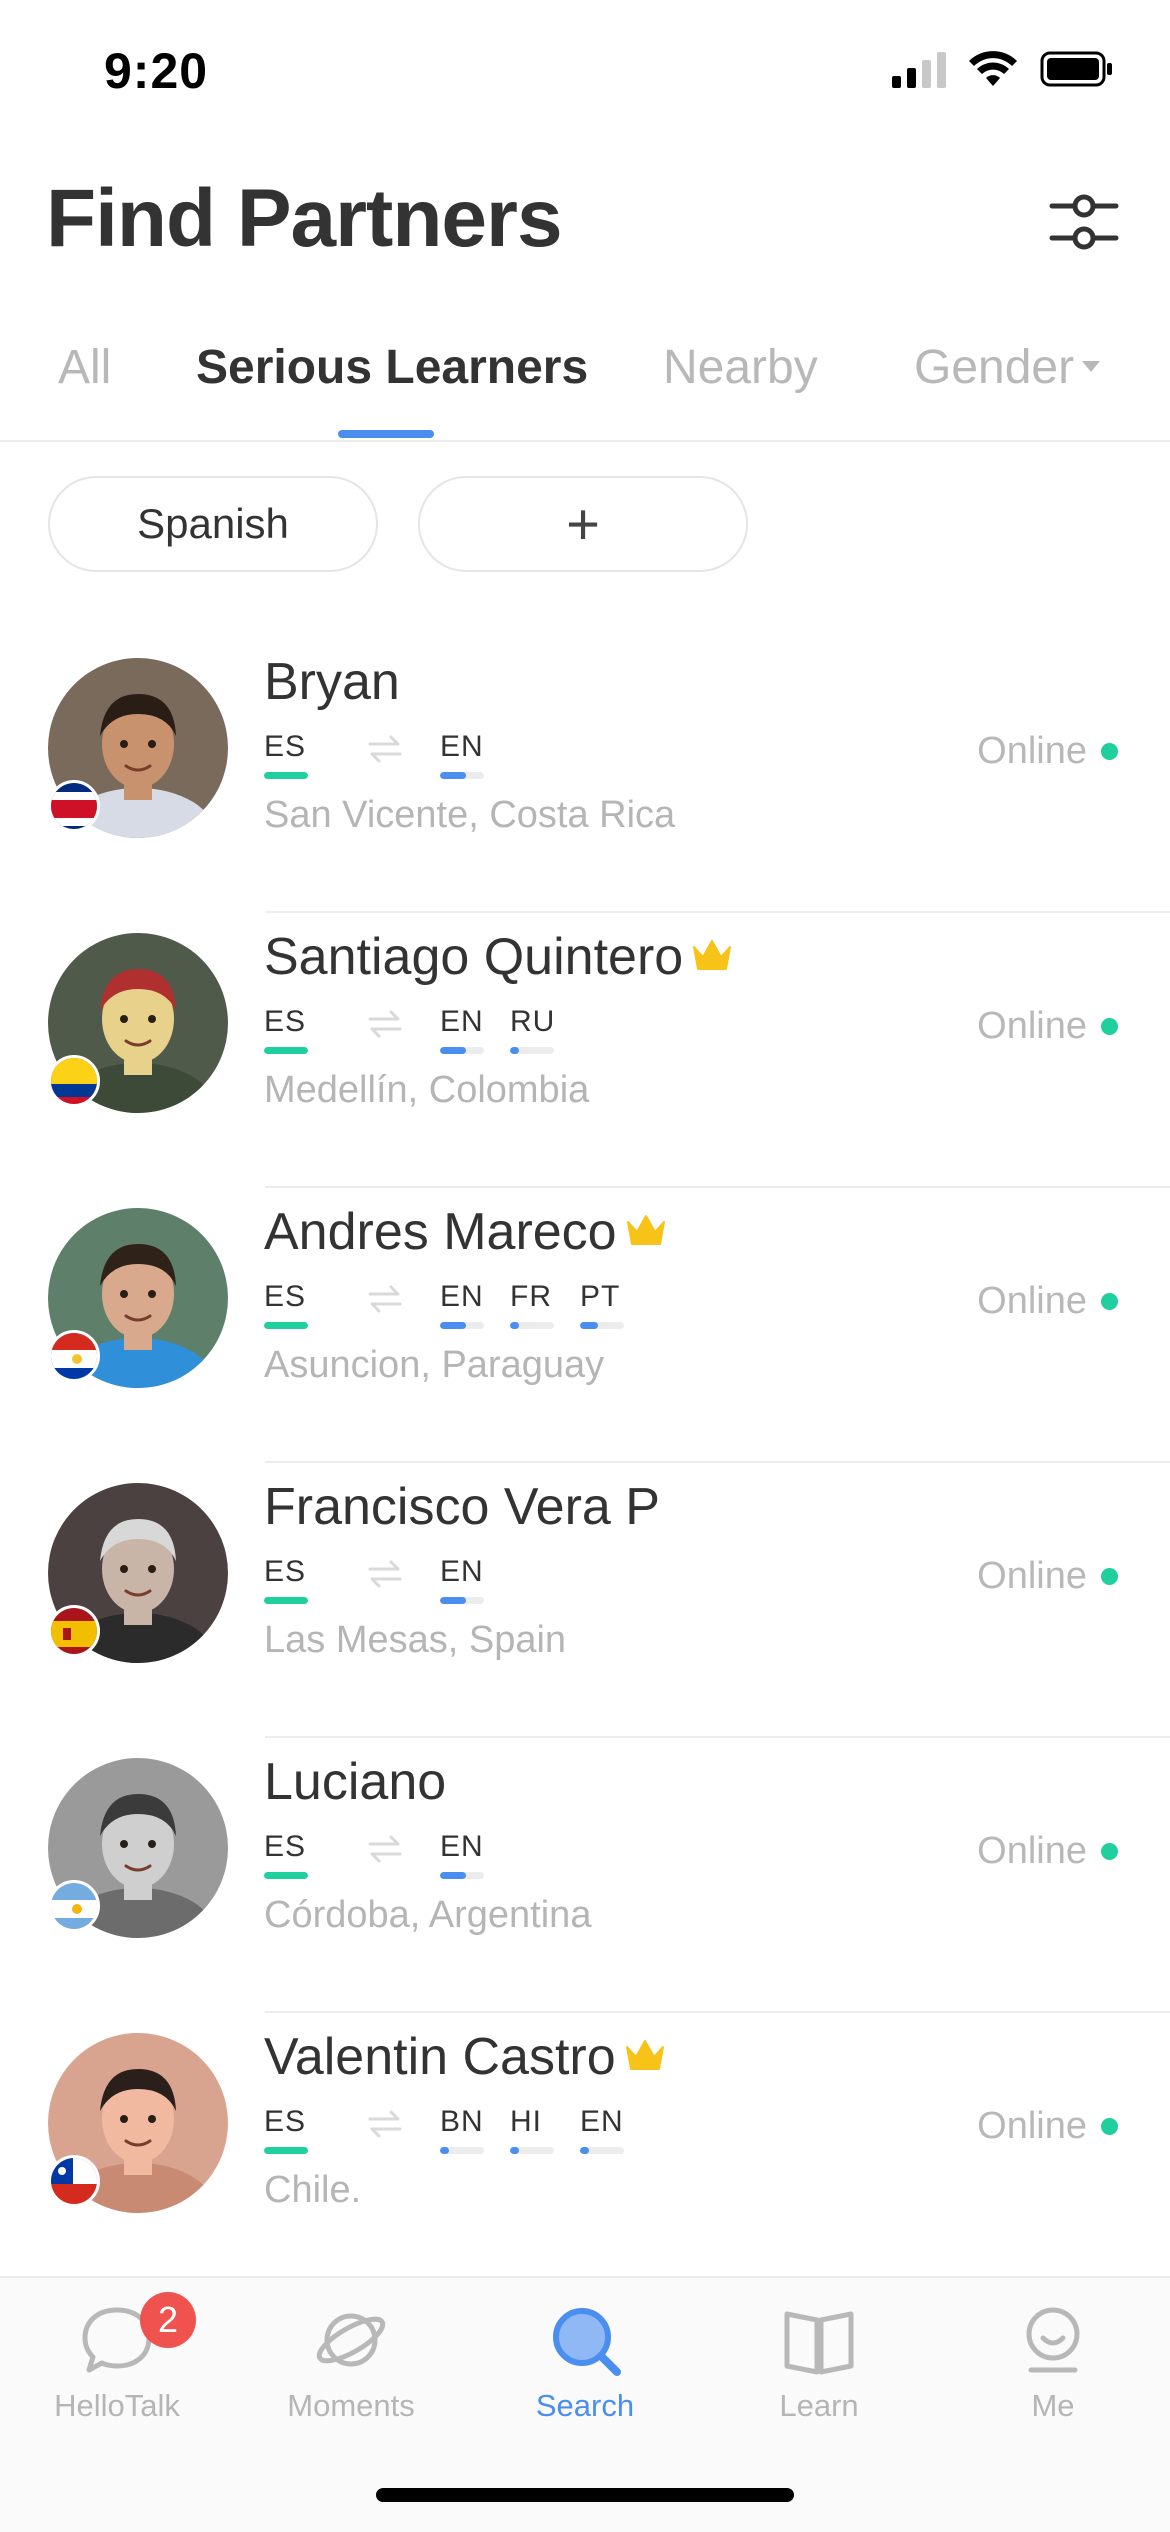 The image size is (1170, 2532). I want to click on language-exchange: ES BN HI EN, so click(457, 2129).